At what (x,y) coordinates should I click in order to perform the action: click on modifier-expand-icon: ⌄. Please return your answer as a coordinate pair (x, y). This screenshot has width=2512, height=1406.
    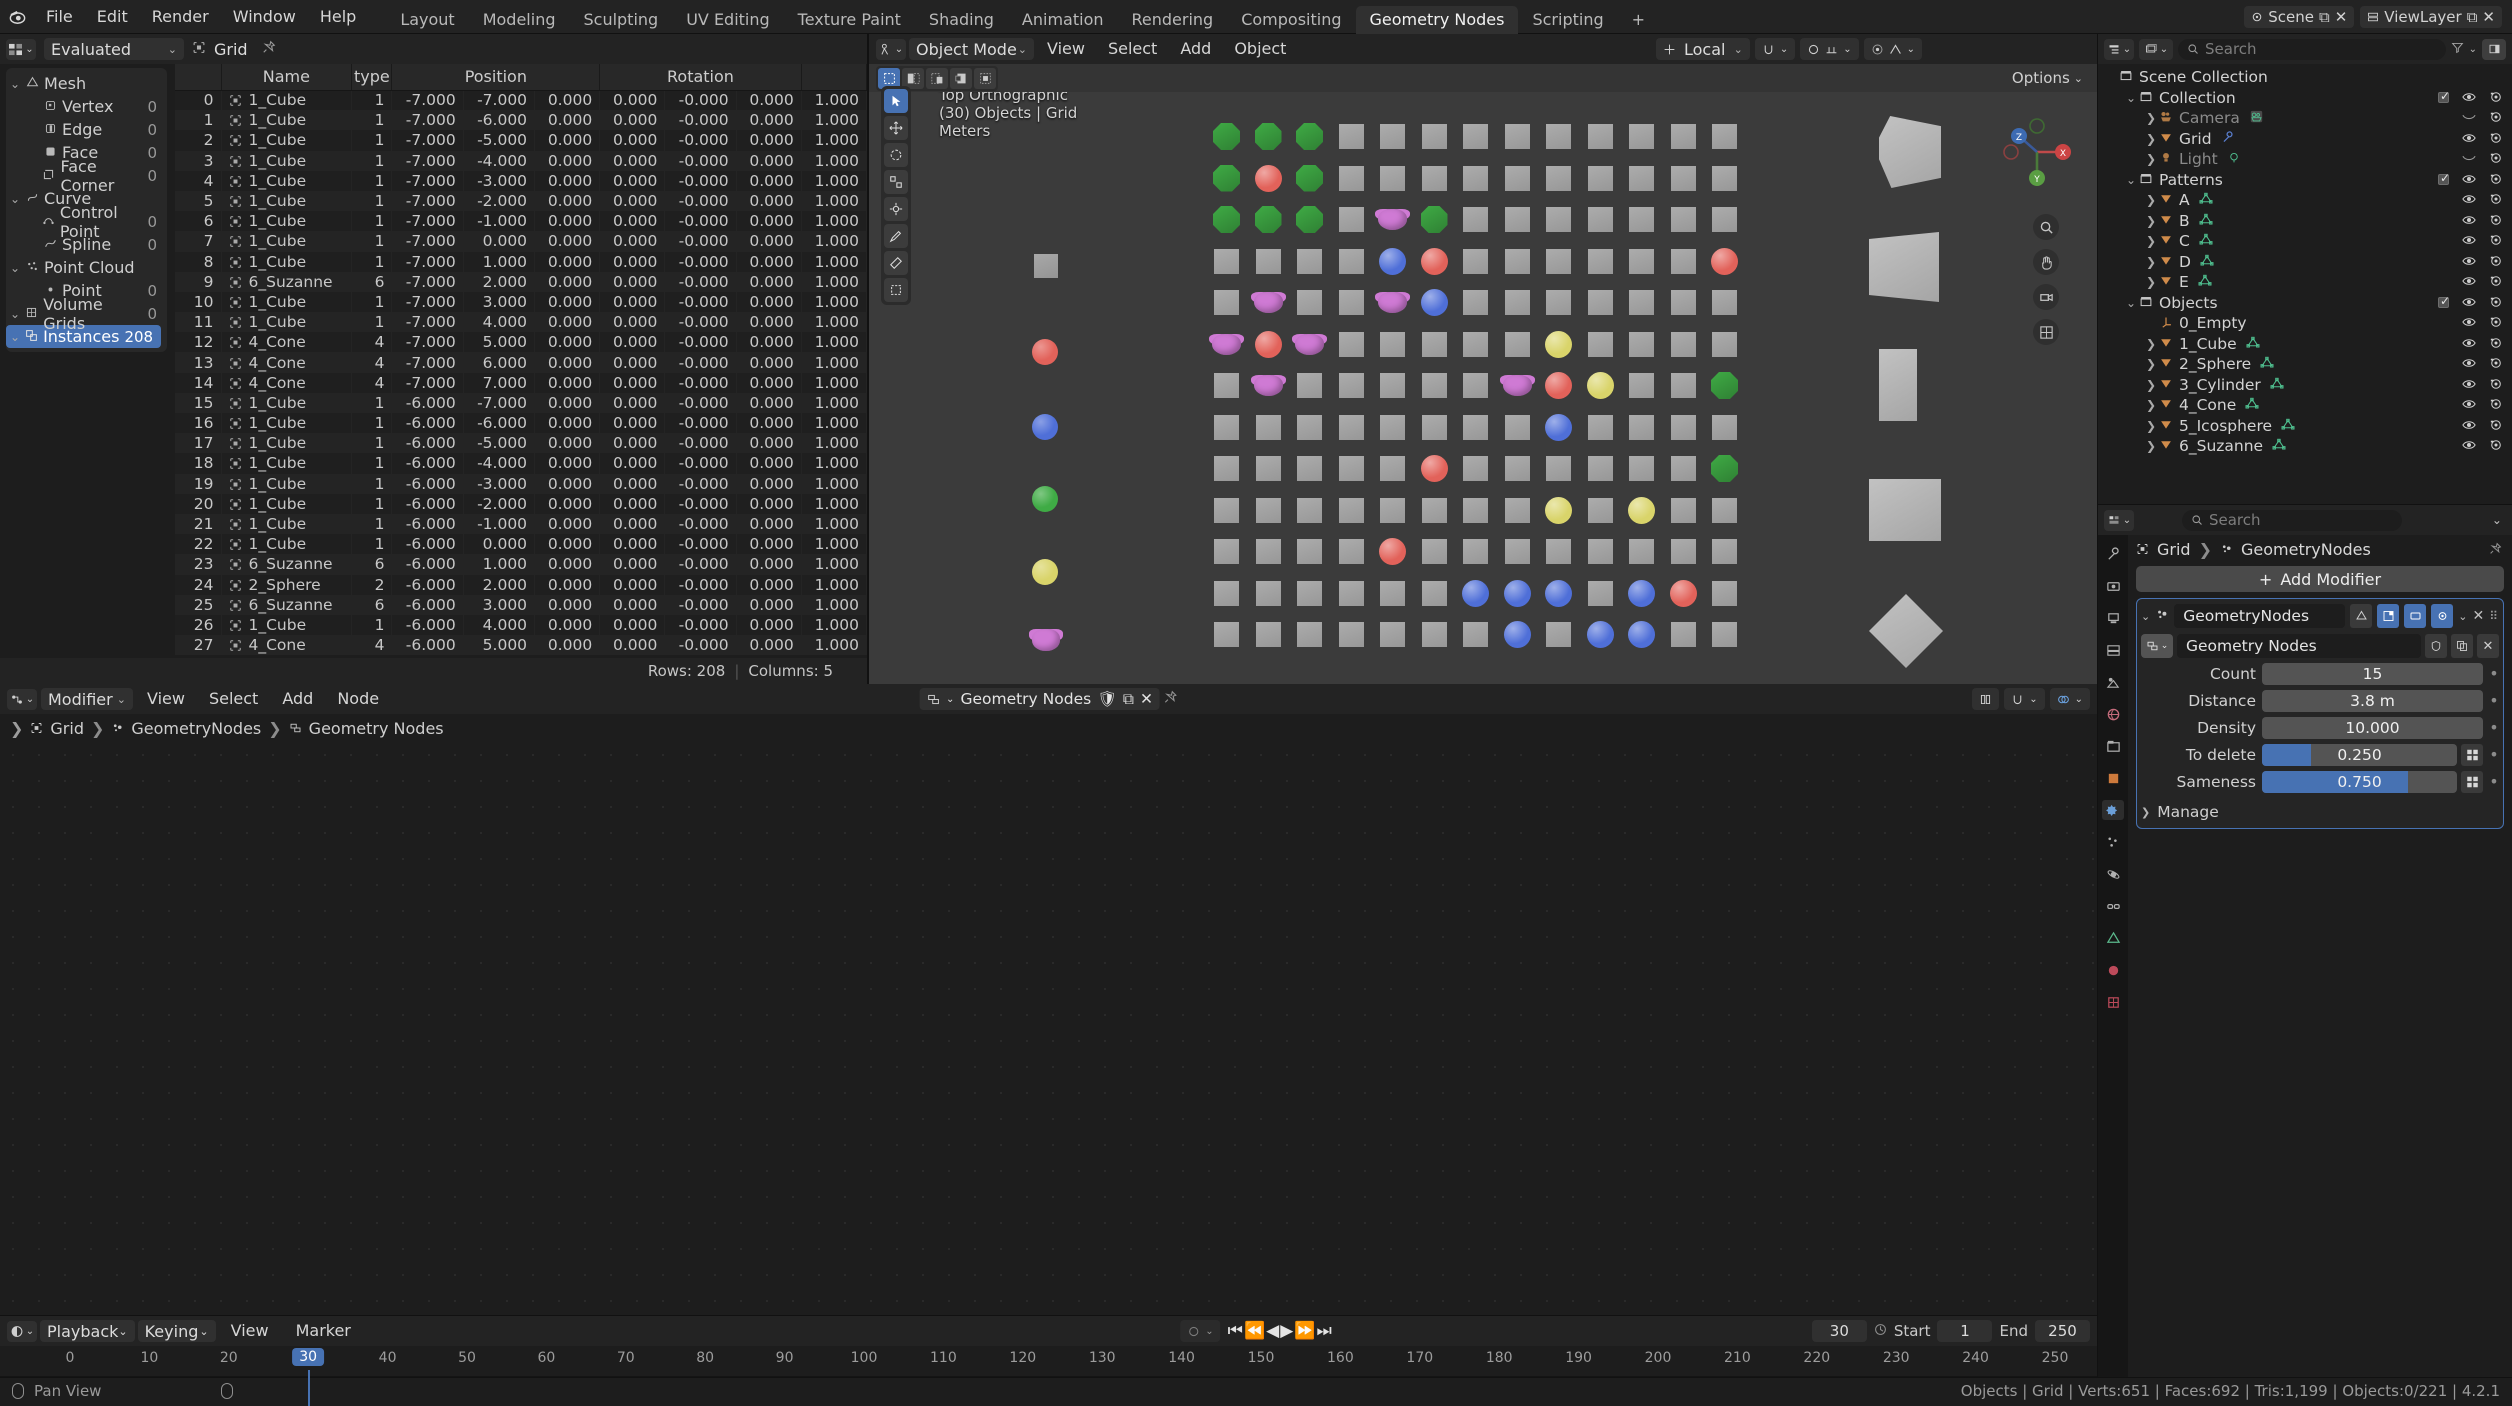
    Looking at the image, I should click on (2145, 616).